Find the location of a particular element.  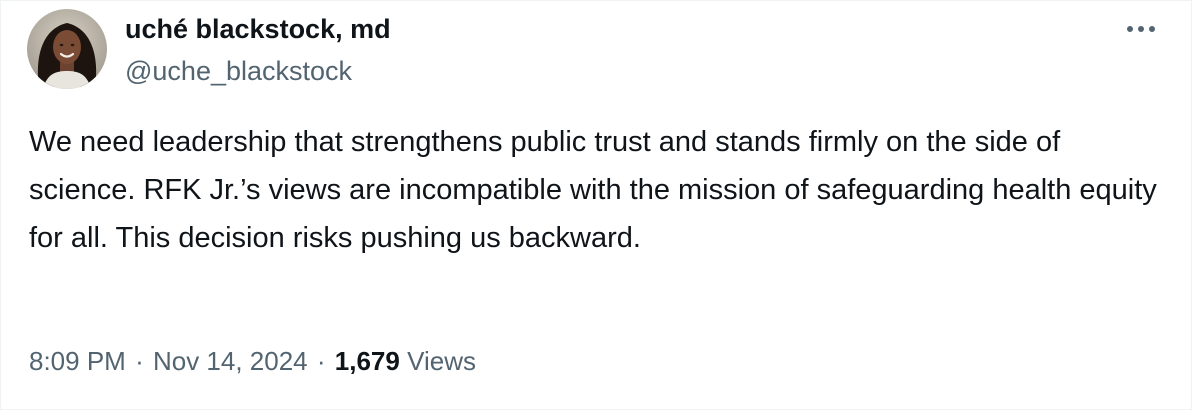

tweet-time: 8:09 PM is located at coordinates (77, 361).